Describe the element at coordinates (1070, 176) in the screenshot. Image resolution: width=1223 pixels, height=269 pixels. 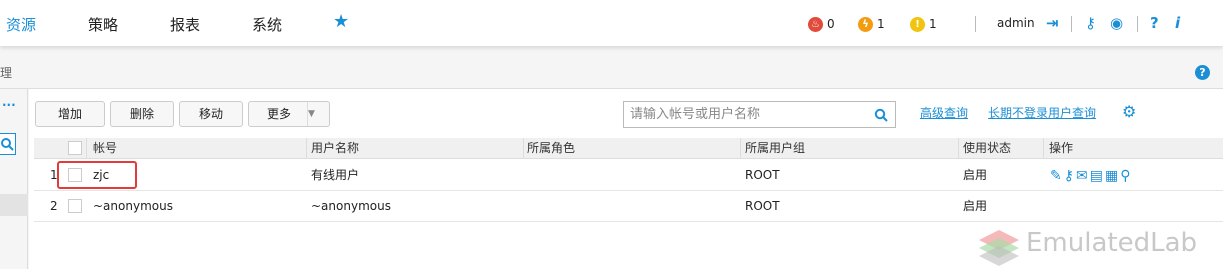
I see `key-transfer-icon: ⚷` at that location.